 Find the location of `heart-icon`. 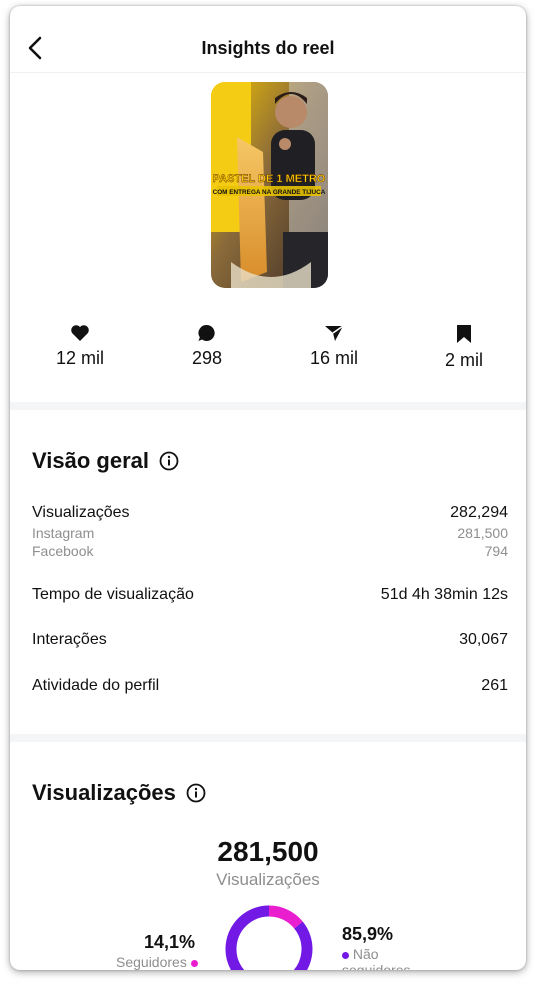

heart-icon is located at coordinates (80, 333).